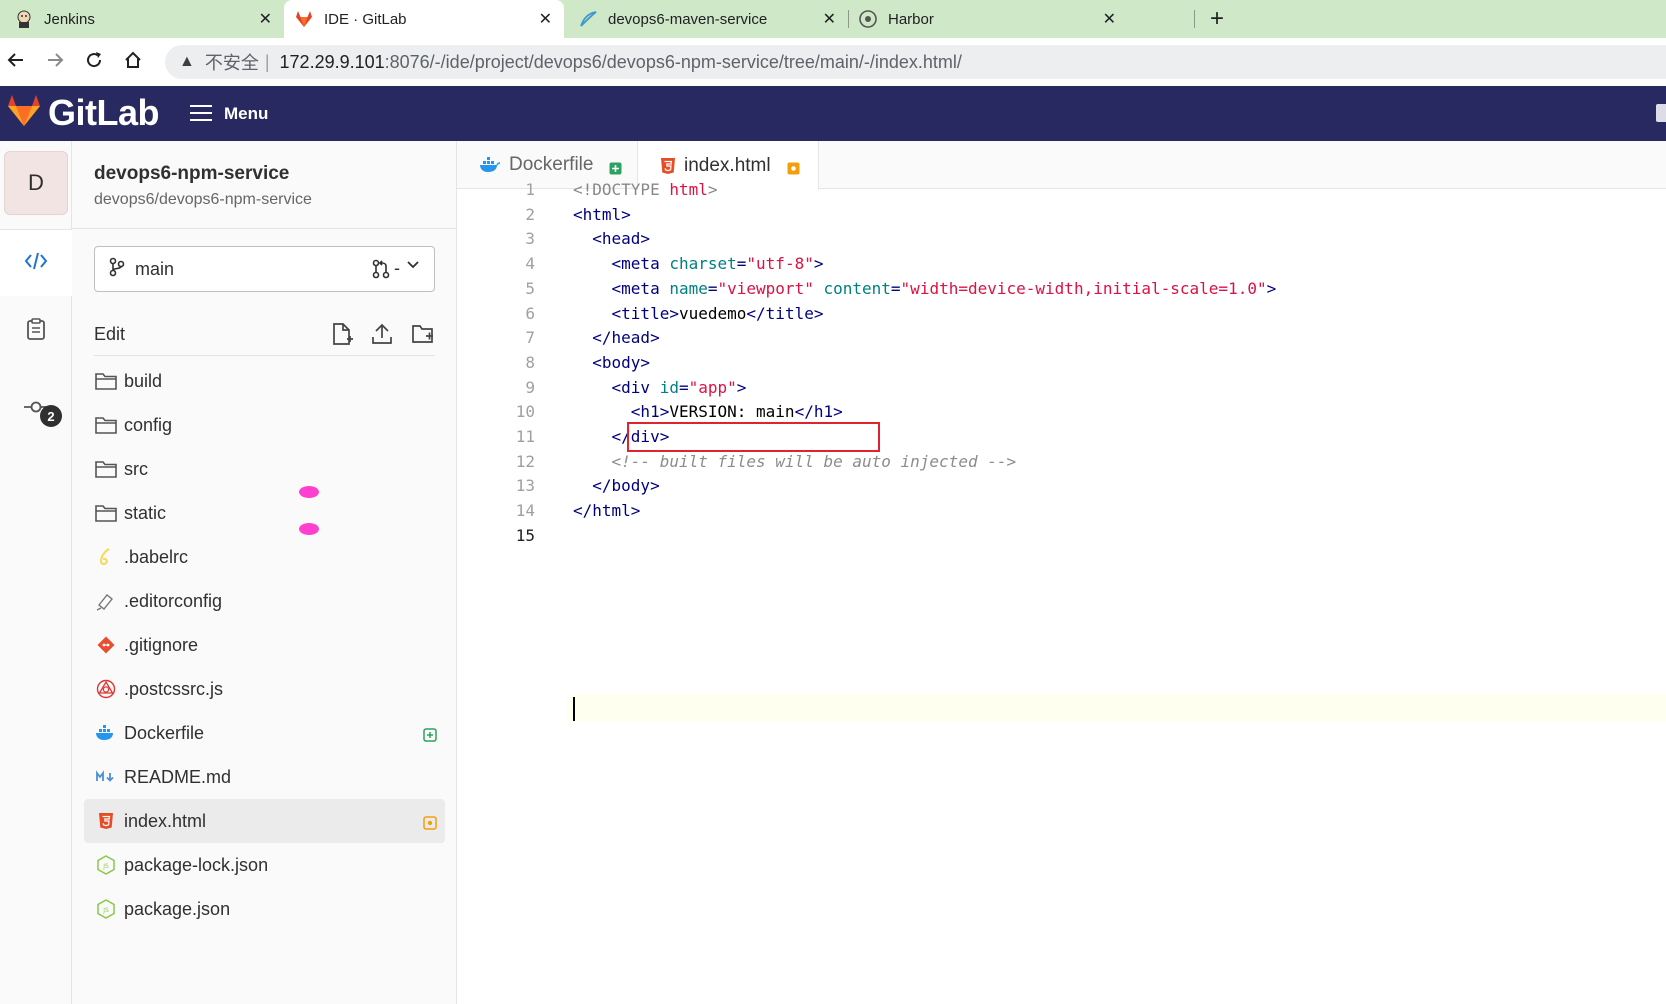 This screenshot has width=1666, height=1004. What do you see at coordinates (94, 63) in the screenshot?
I see `reload-icon` at bounding box center [94, 63].